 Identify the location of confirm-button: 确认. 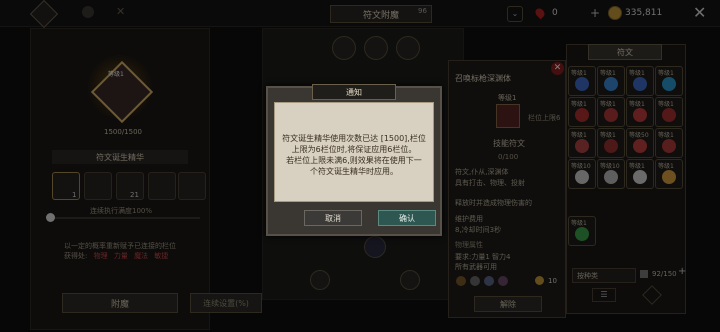
(407, 218).